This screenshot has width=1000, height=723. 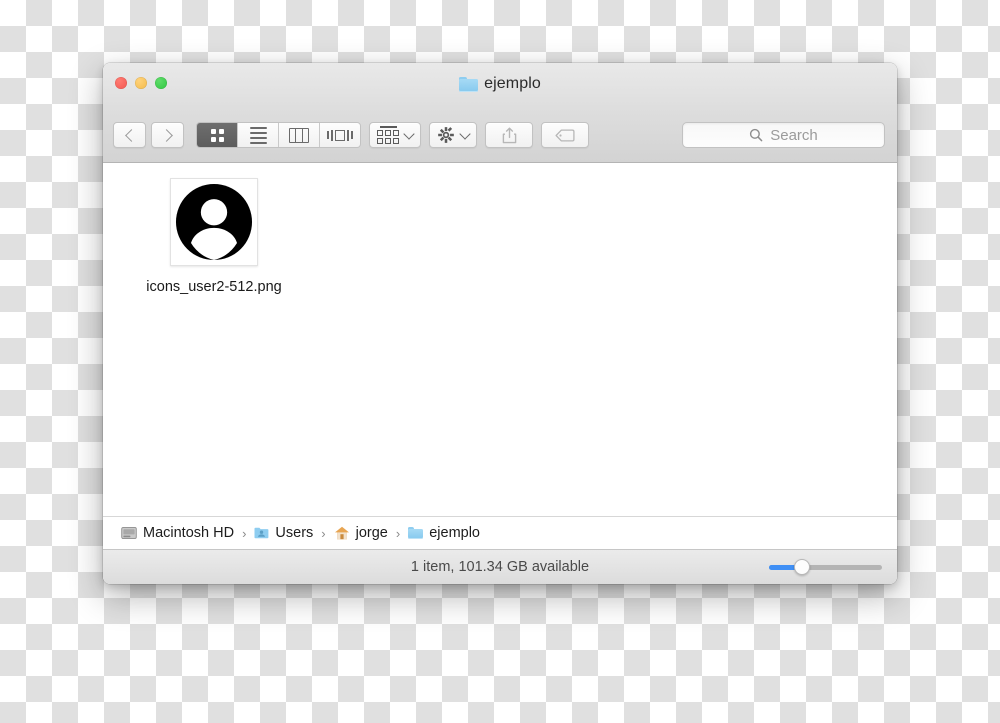 What do you see at coordinates (756, 135) in the screenshot?
I see `search-icon` at bounding box center [756, 135].